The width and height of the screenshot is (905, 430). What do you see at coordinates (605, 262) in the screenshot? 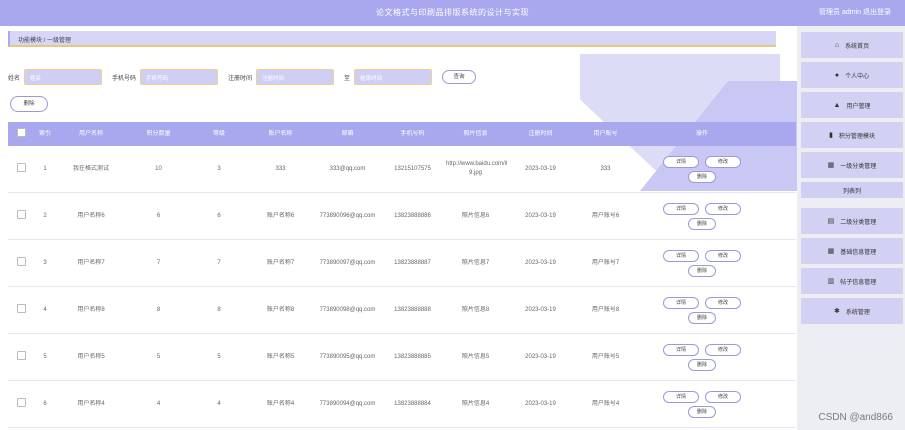
I see `table-cell-user: 用户账号7` at bounding box center [605, 262].